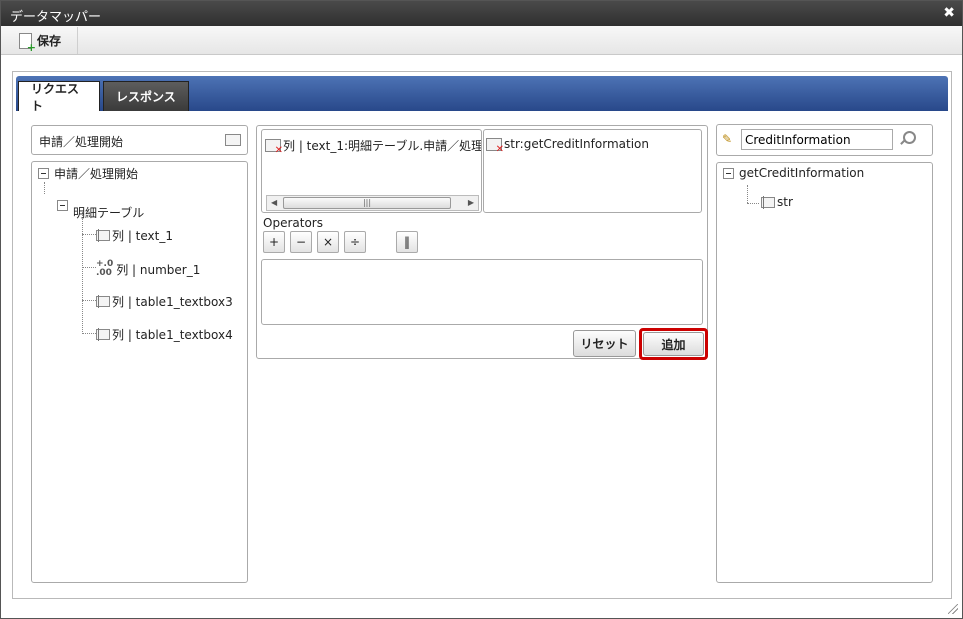 This screenshot has height=619, width=963. What do you see at coordinates (802, 173) in the screenshot?
I see `tree-node-service-label: getCreditInformation` at bounding box center [802, 173].